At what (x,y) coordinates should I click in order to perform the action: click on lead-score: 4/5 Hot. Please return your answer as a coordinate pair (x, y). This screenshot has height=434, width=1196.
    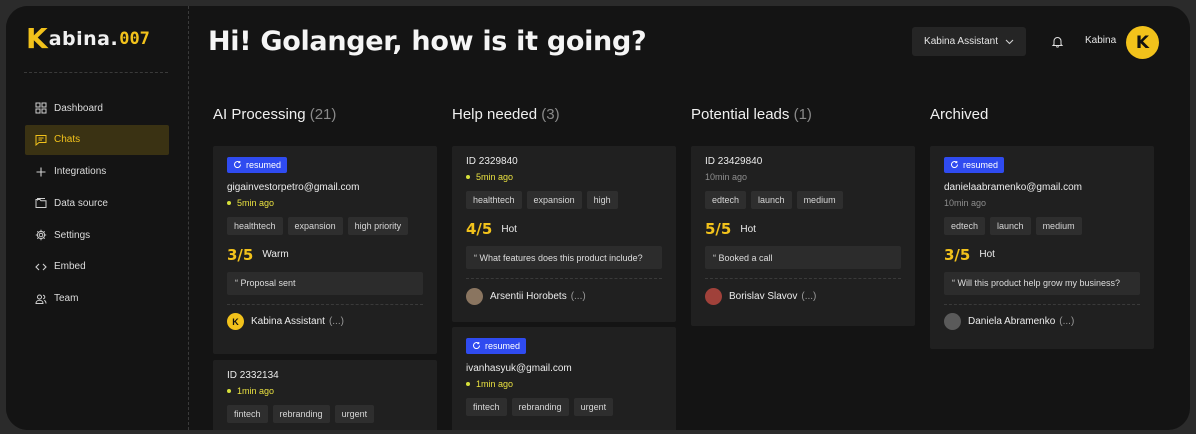
    Looking at the image, I should click on (564, 229).